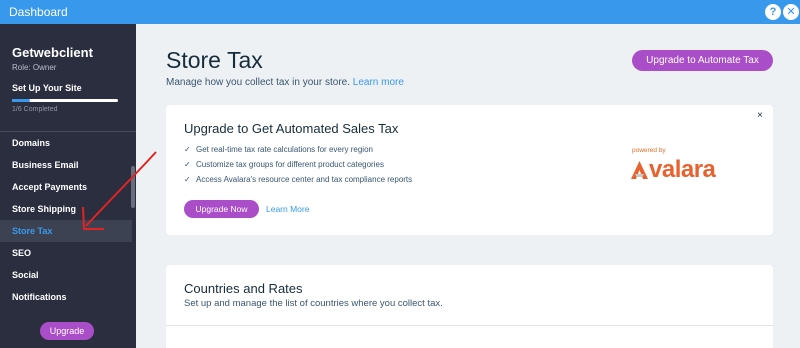 The width and height of the screenshot is (800, 348). What do you see at coordinates (682, 169) in the screenshot?
I see `avalara-wordmark: valara` at bounding box center [682, 169].